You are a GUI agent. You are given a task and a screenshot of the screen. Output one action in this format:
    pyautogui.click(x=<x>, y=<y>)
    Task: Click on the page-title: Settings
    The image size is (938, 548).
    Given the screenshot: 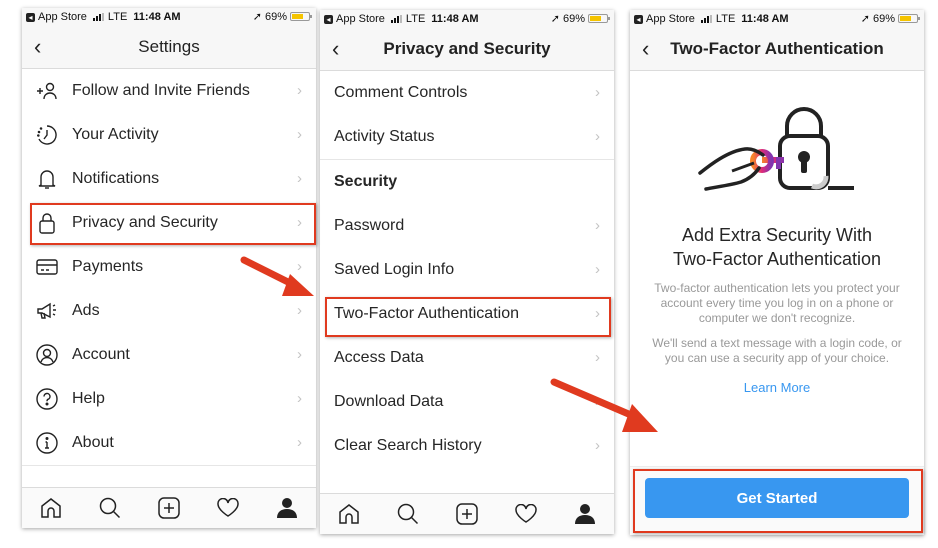 What is the action you would take?
    pyautogui.click(x=169, y=46)
    